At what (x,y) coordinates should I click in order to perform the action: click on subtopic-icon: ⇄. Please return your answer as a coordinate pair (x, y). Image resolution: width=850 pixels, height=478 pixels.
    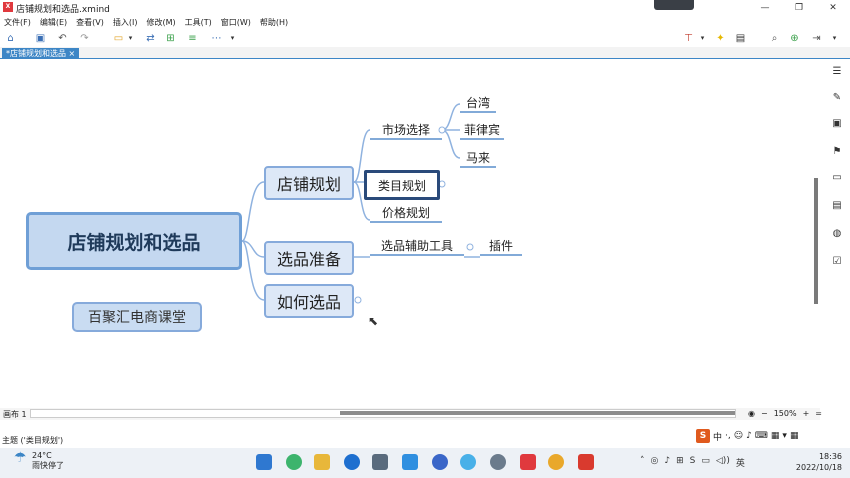
    Looking at the image, I should click on (150, 38).